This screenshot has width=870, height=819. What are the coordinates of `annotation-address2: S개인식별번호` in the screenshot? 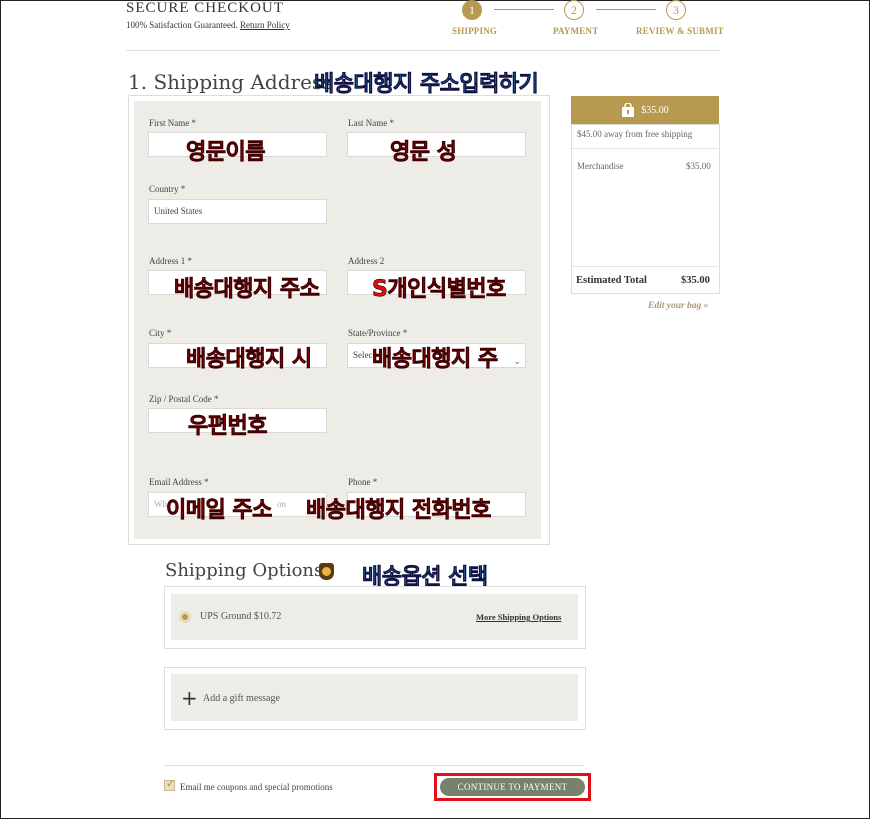 It's located at (439, 290).